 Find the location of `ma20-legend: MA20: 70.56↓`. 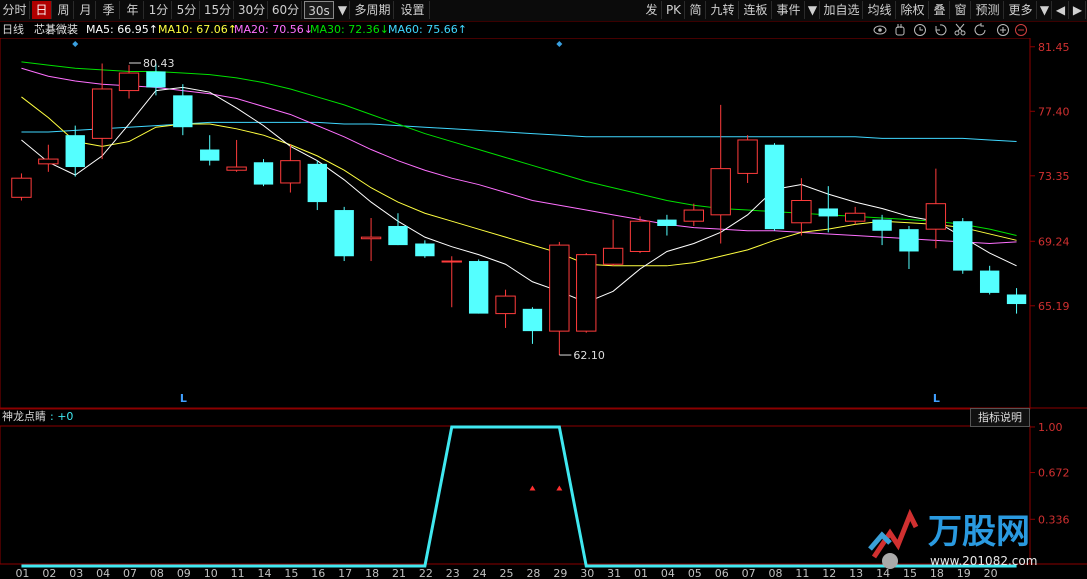

ma20-legend: MA20: 70.56↓ is located at coordinates (273, 29).